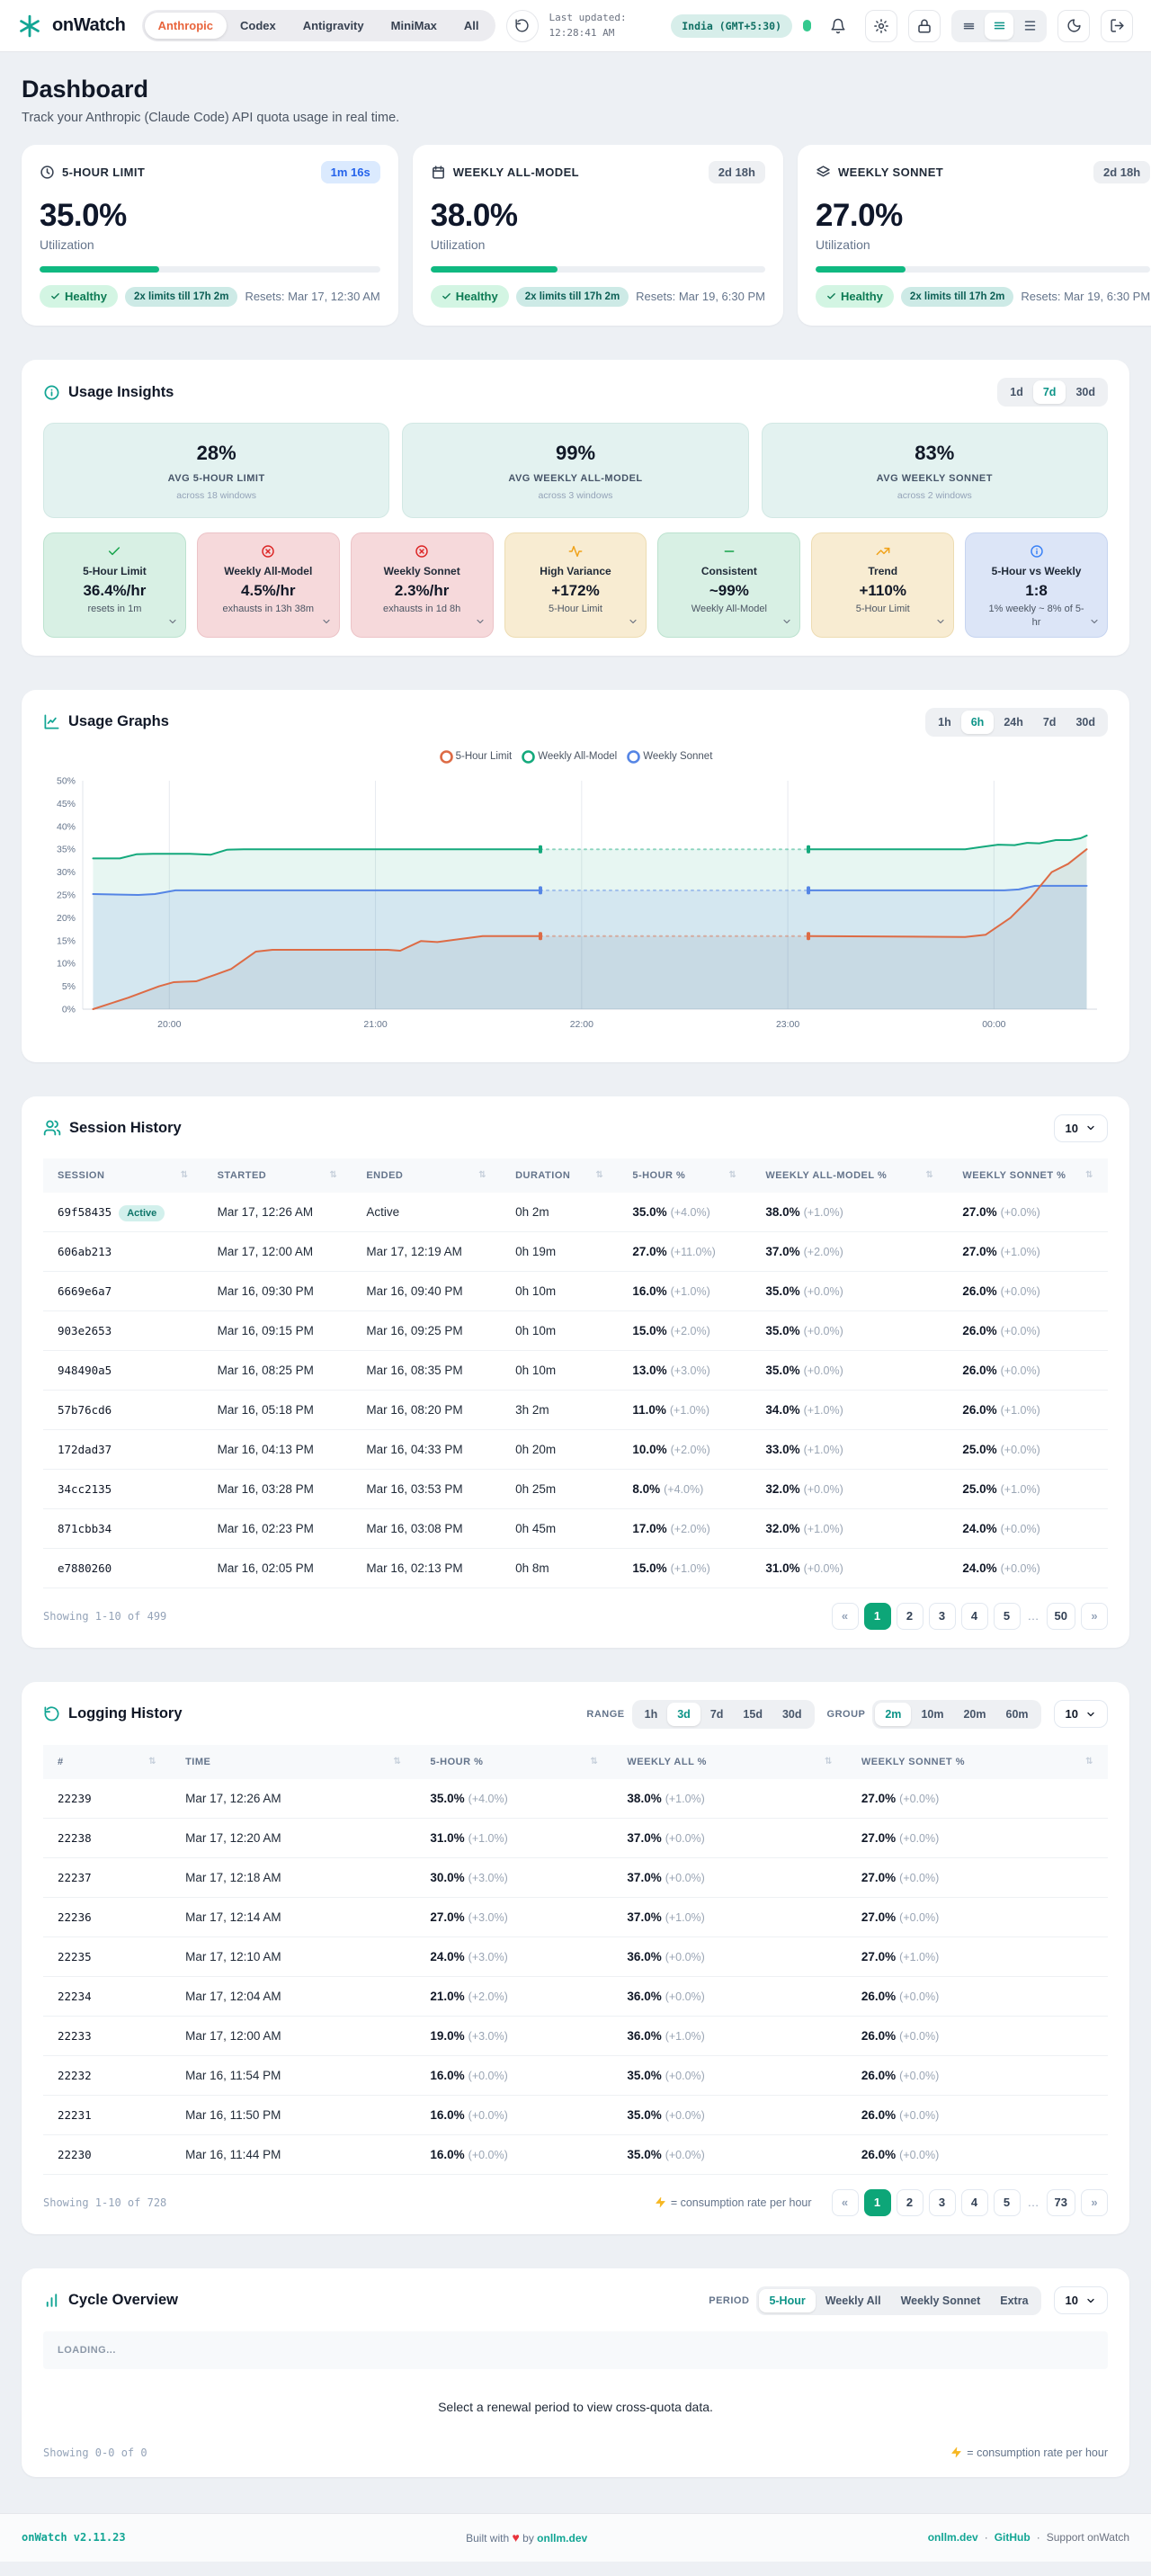 The height and width of the screenshot is (2576, 1151). I want to click on logout-icon, so click(1117, 25).